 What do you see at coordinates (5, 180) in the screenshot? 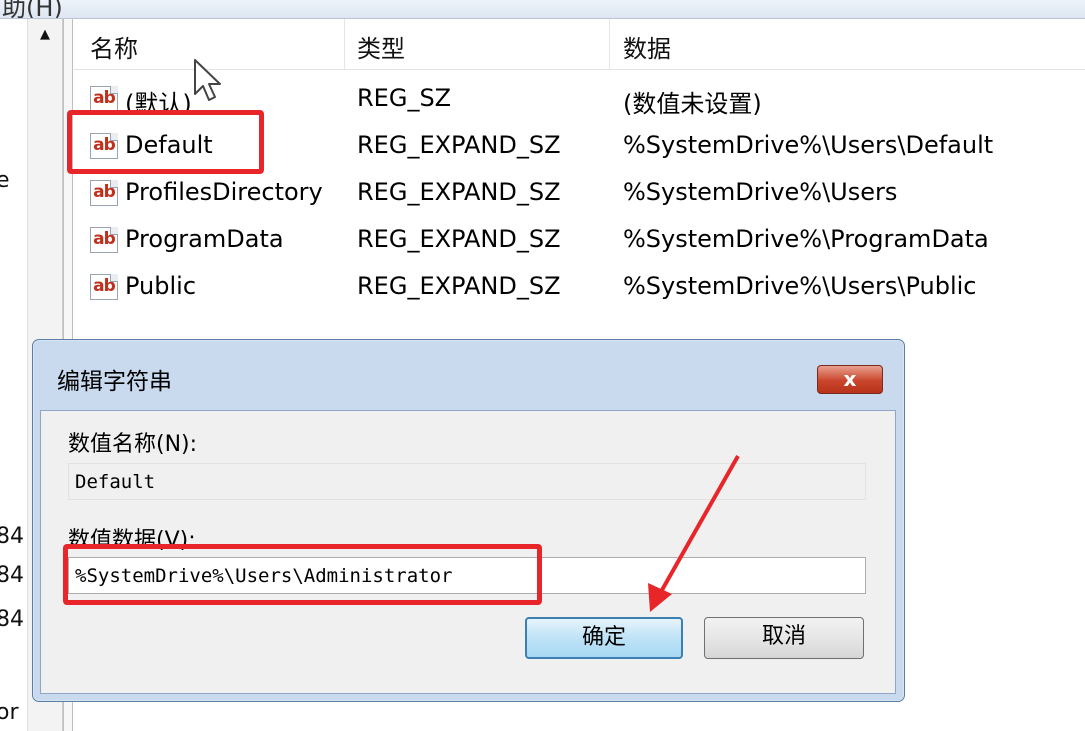
I see `tree-fragment: e` at bounding box center [5, 180].